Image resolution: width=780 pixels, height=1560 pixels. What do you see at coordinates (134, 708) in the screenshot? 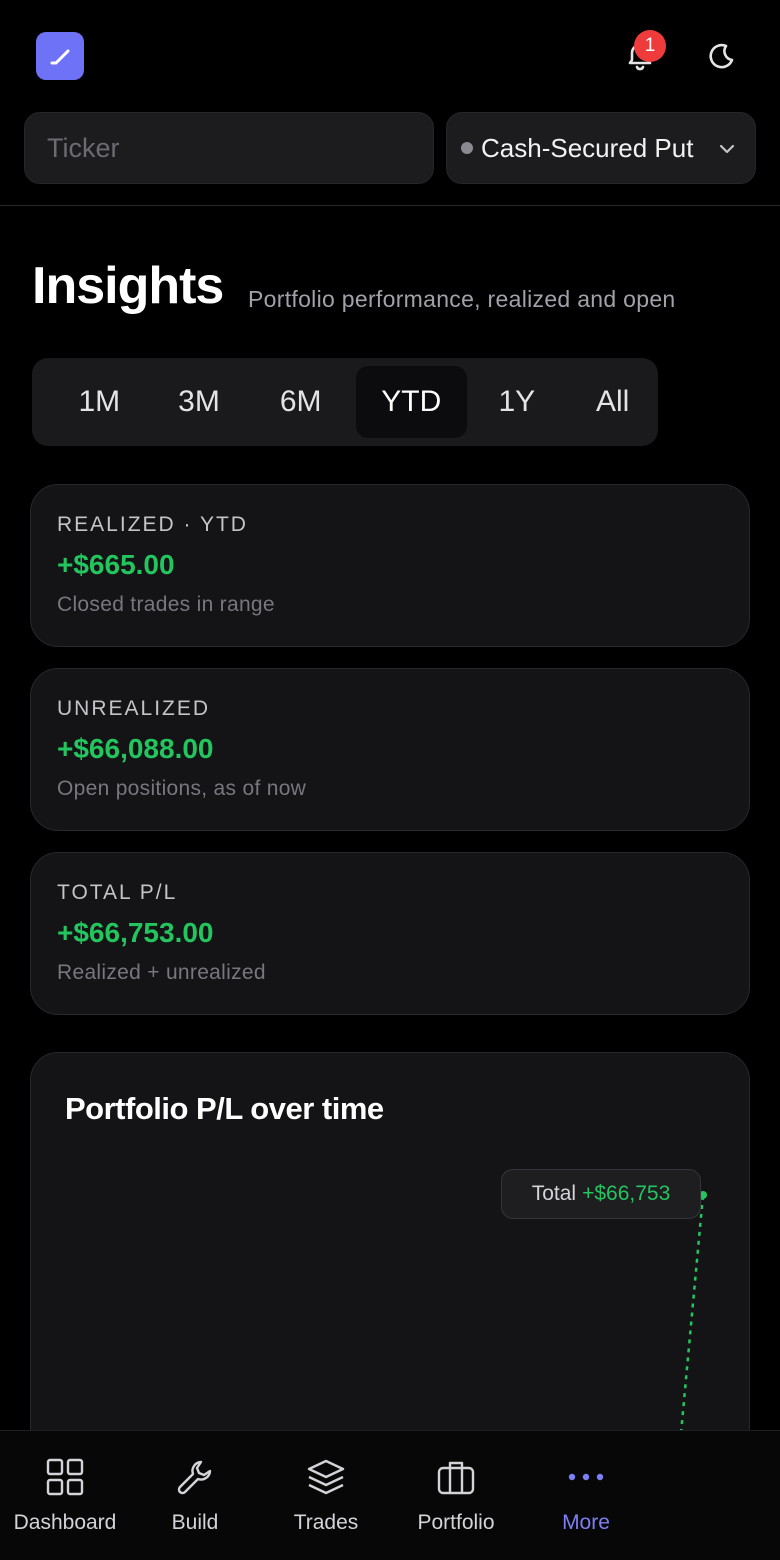
I see `card-label: UNREALIZED` at bounding box center [134, 708].